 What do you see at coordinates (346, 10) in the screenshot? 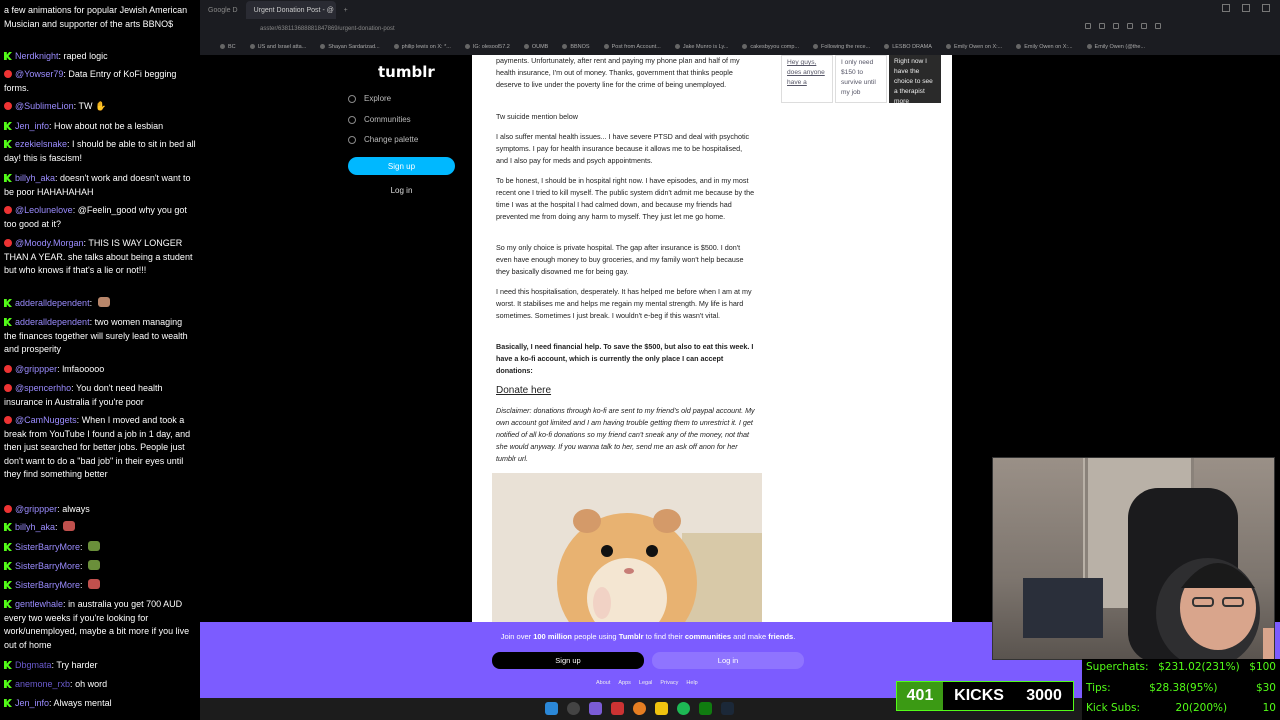
I see `new-tab-button: +` at bounding box center [346, 10].